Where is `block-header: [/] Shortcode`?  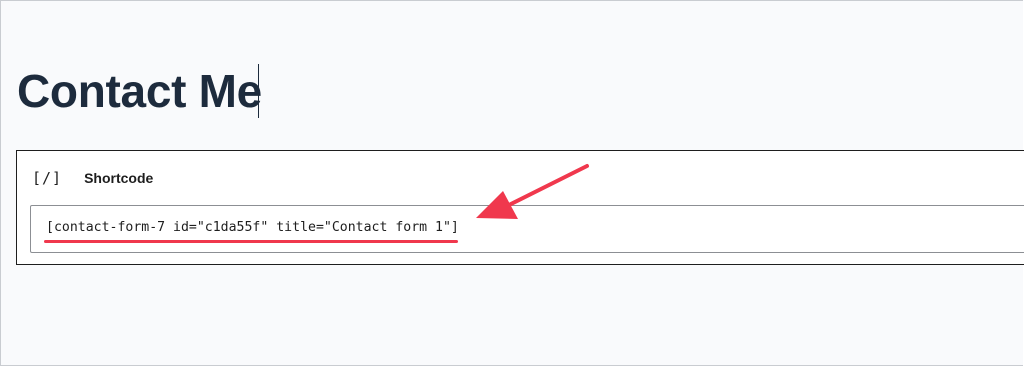 block-header: [/] Shortcode is located at coordinates (92, 178).